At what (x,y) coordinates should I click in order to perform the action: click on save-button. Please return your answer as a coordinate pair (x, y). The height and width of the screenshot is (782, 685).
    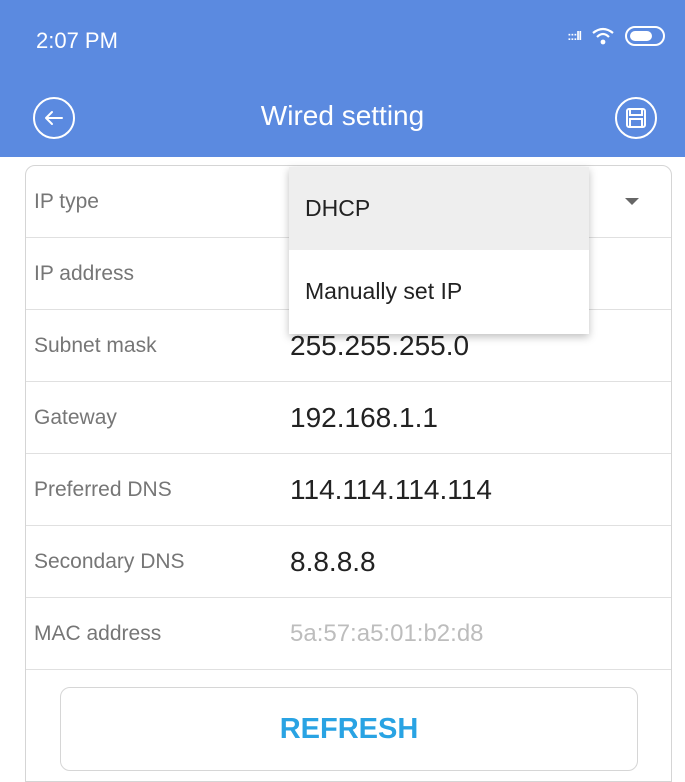
    Looking at the image, I should click on (636, 118).